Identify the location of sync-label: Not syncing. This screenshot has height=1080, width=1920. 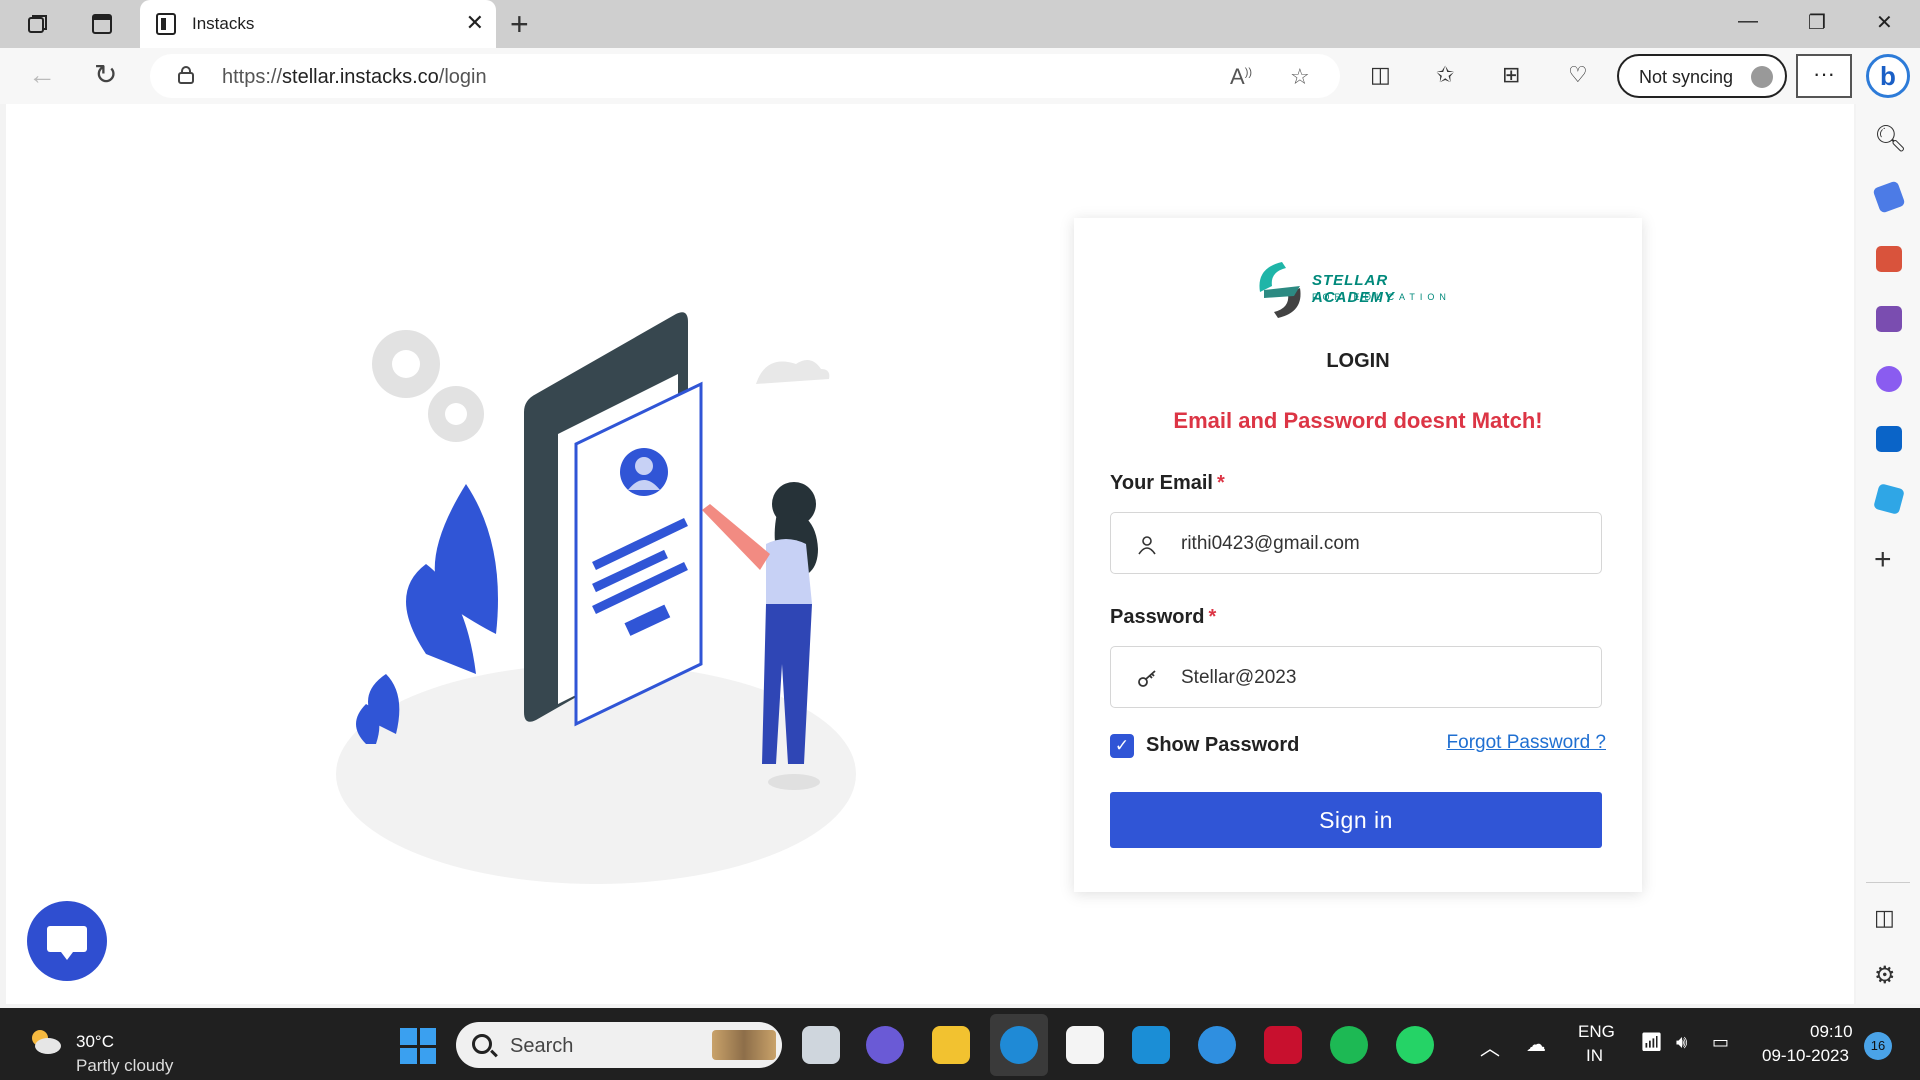
(1686, 77).